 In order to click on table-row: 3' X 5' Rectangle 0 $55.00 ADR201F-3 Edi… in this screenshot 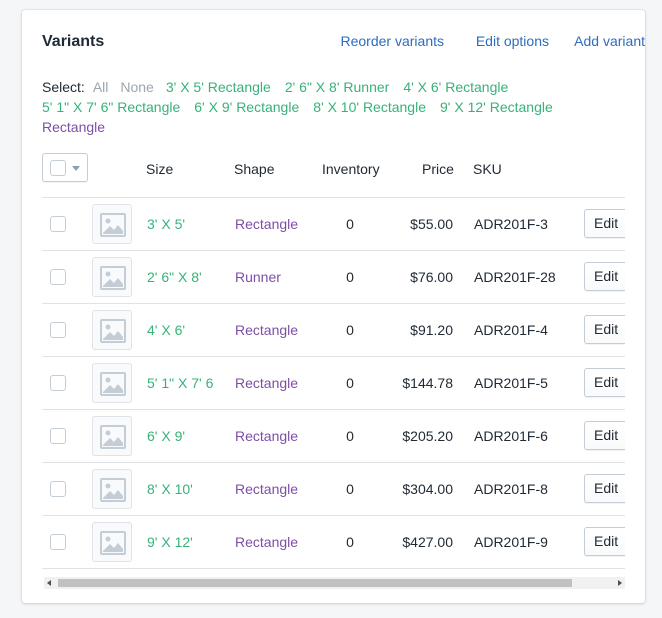, I will do `click(333, 224)`.